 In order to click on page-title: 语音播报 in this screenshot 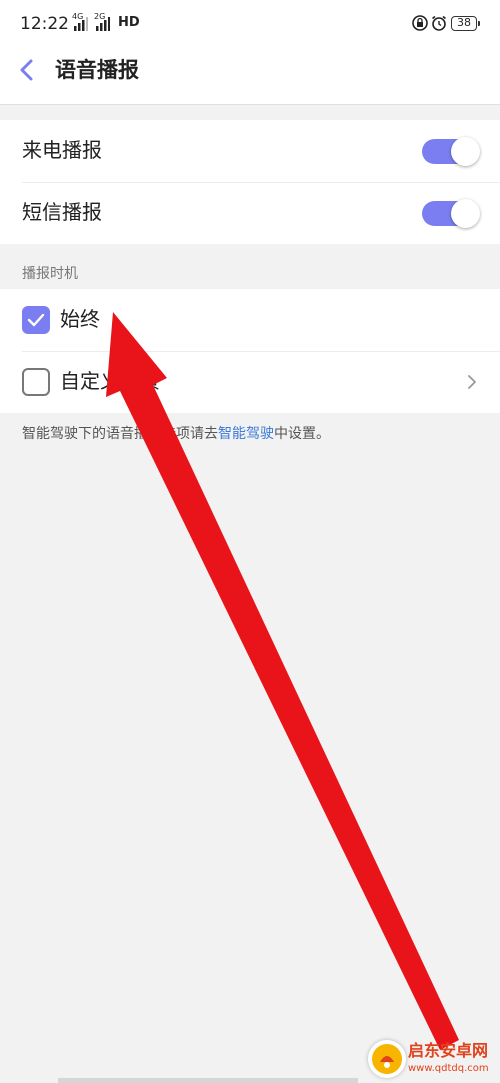, I will do `click(97, 70)`.